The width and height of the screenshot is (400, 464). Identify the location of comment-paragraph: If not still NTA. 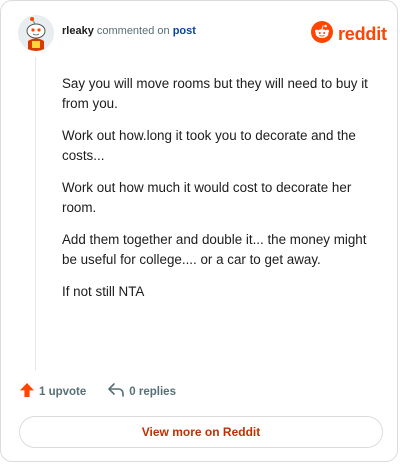
(103, 291).